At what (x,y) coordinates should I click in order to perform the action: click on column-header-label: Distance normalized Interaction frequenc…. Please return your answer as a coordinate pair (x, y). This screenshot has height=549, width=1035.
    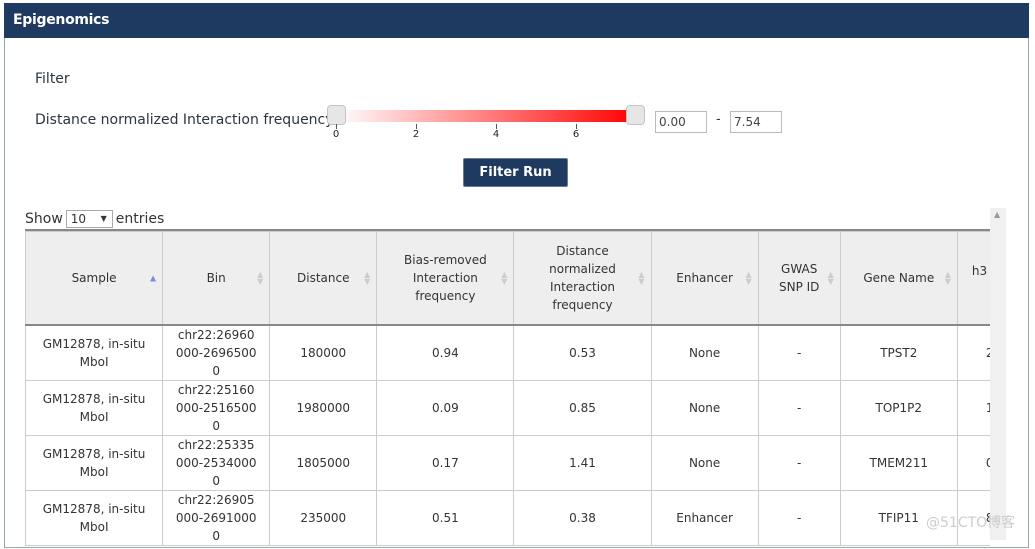
    Looking at the image, I should click on (582, 277).